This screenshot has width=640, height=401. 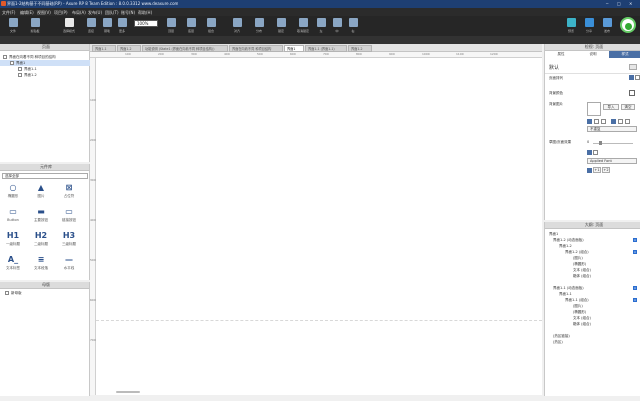 What do you see at coordinates (69, 241) in the screenshot?
I see `widget-h3: H3 三级标题` at bounding box center [69, 241].